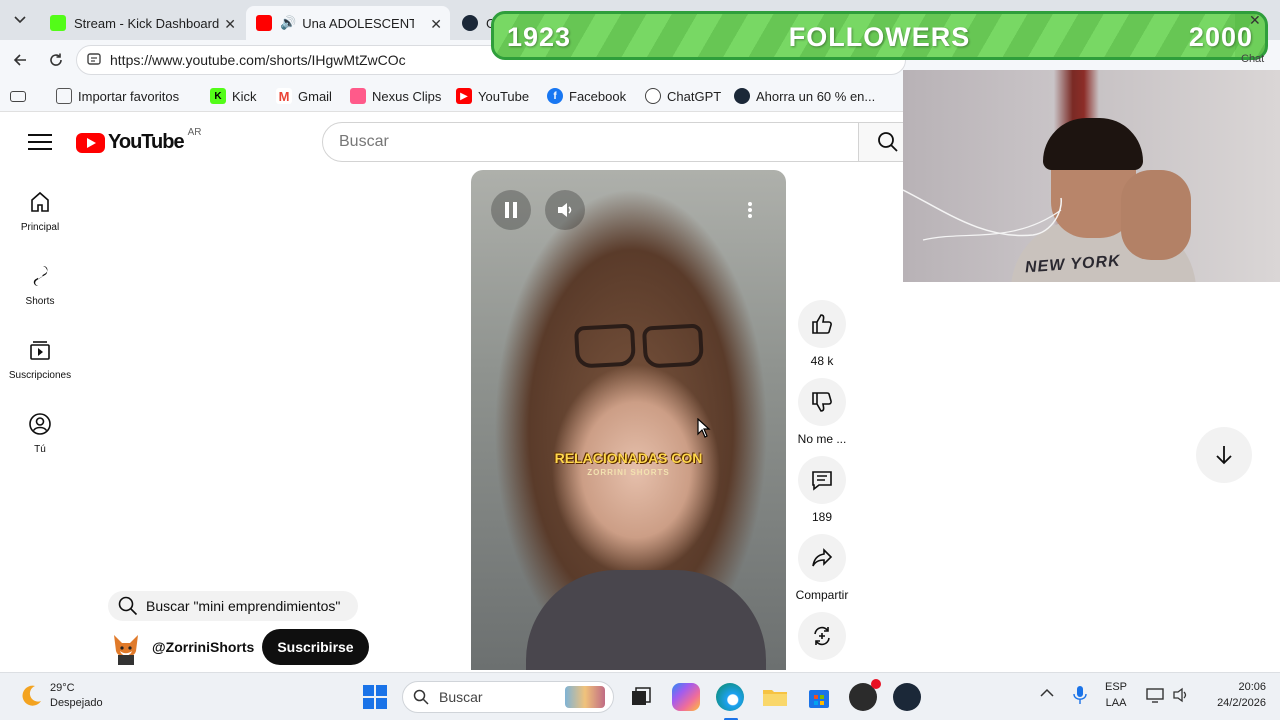 The width and height of the screenshot is (1280, 720). I want to click on tab-youtube-short: 🔊 Una ADOLESCENTE y u ✕, so click(348, 23).